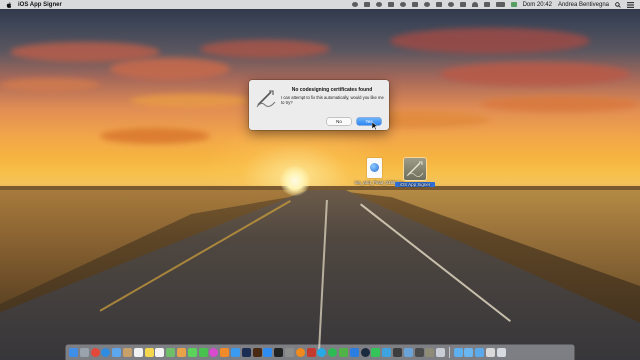 Image resolution: width=640 pixels, height=360 pixels. I want to click on chrome-icon, so click(95, 352).